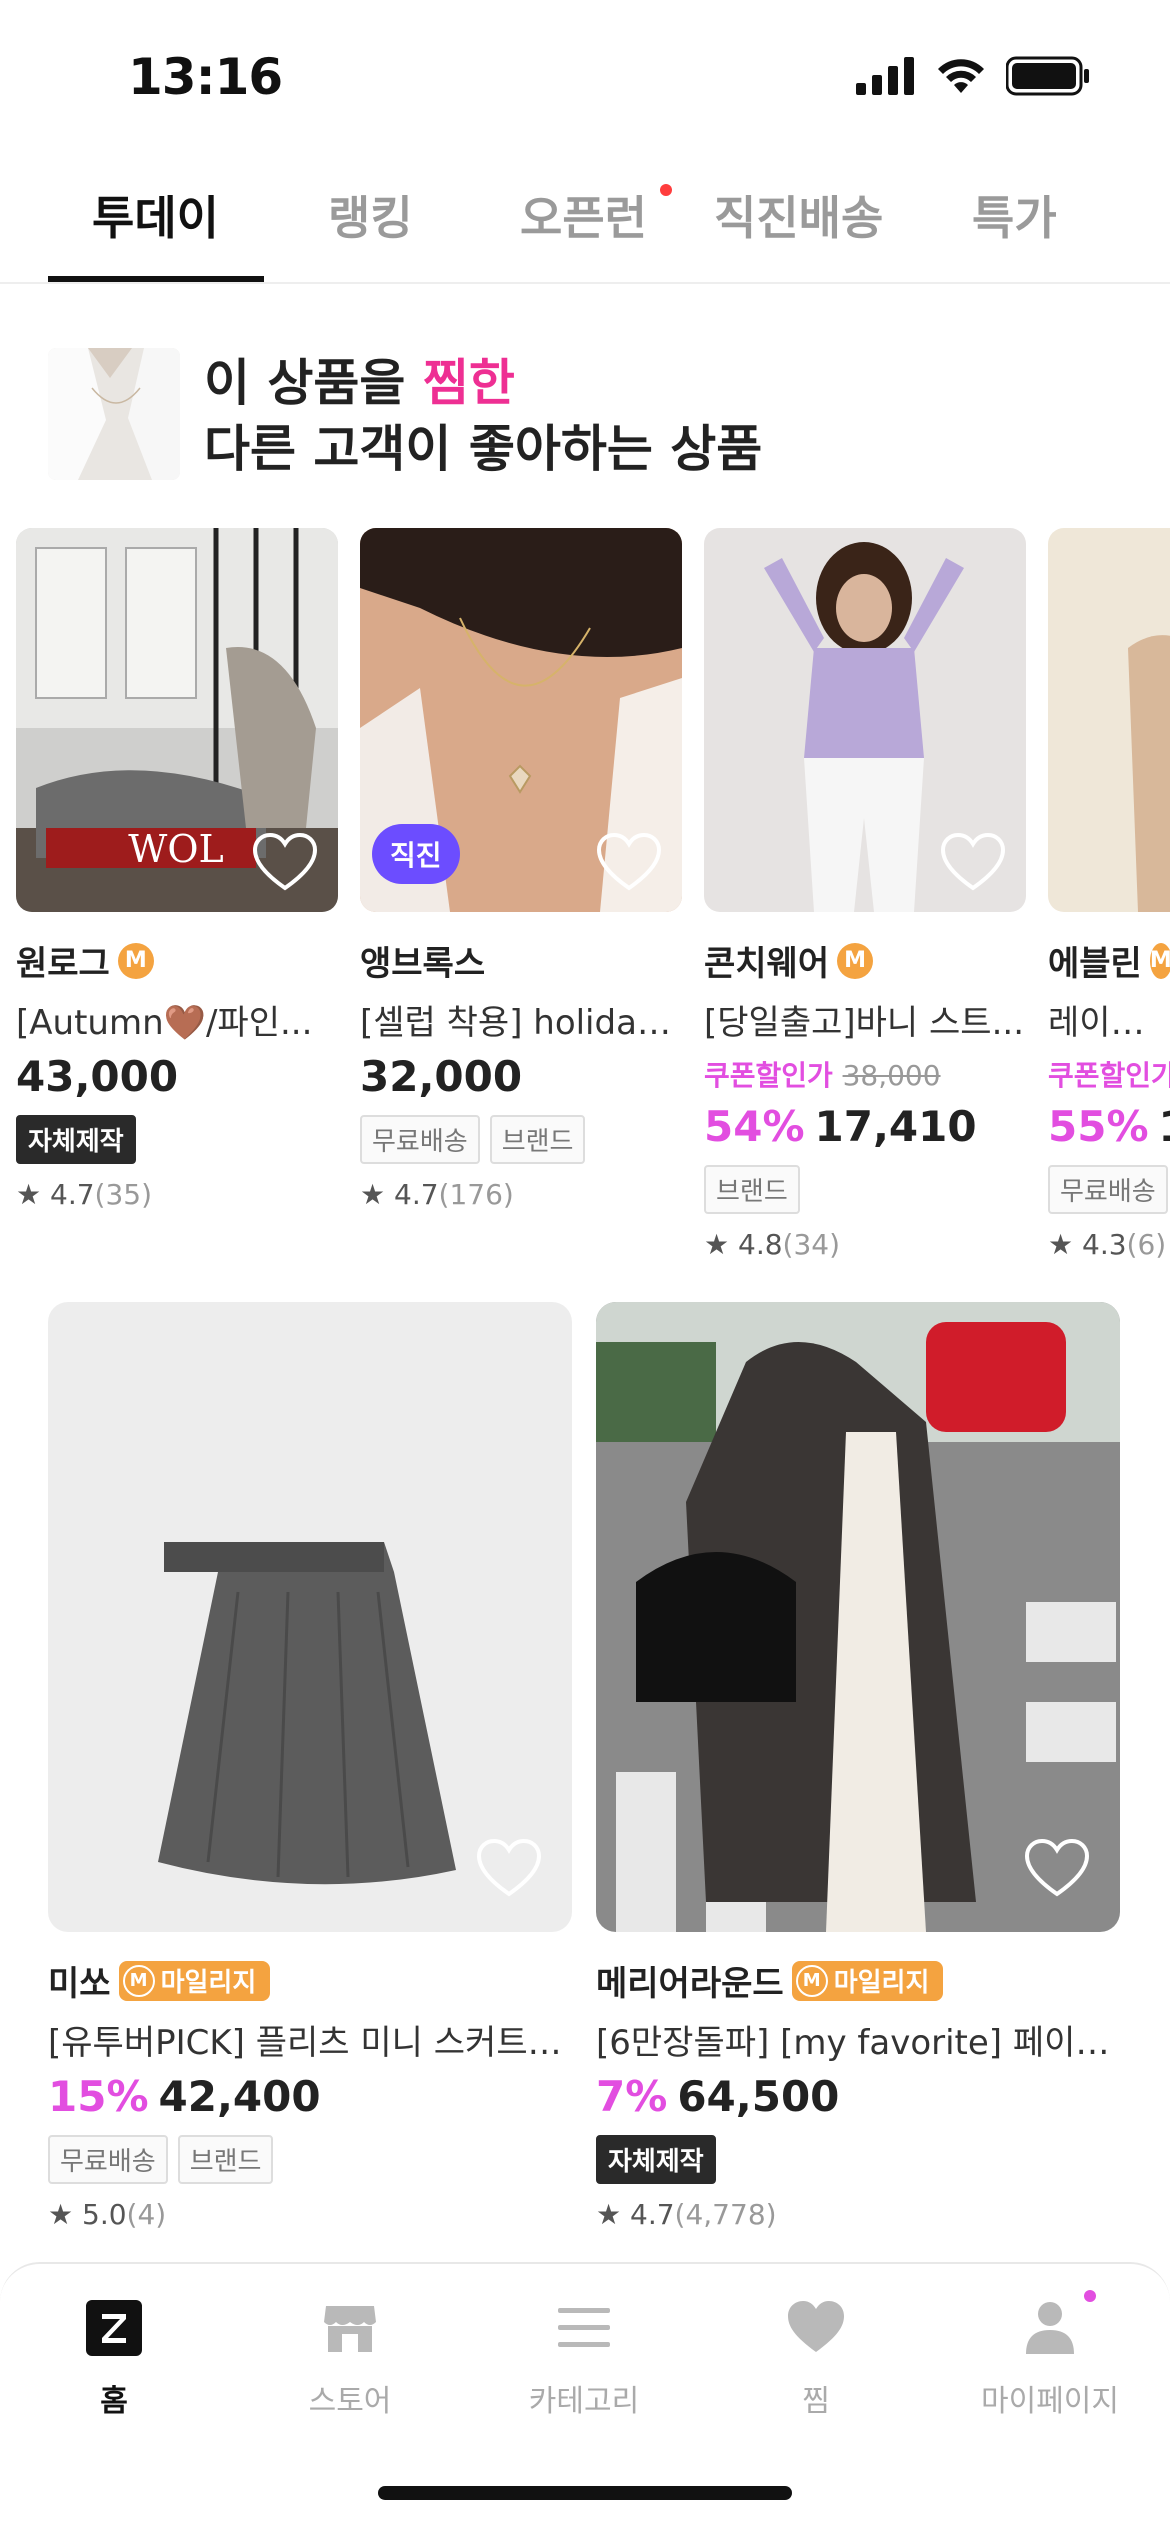 The width and height of the screenshot is (1170, 2532). What do you see at coordinates (585, 75) in the screenshot?
I see `status-bar: 13:16` at bounding box center [585, 75].